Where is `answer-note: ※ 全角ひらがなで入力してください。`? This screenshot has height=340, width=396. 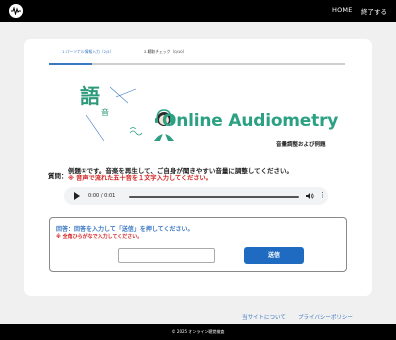
answer-note: ※ 全角ひらがなで入力してください。 is located at coordinates (99, 237).